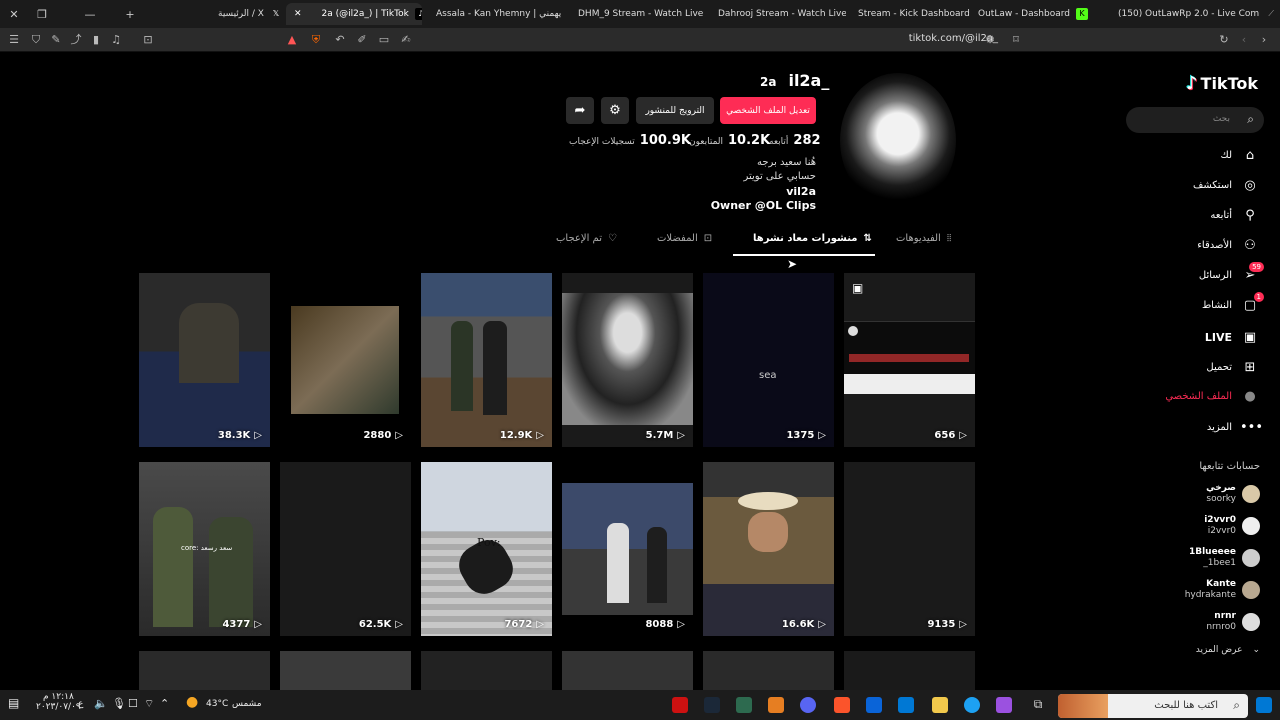 Image resolution: width=1280 pixels, height=720 pixels. I want to click on tab-favorites: المفضلات ⊡, so click(684, 238).